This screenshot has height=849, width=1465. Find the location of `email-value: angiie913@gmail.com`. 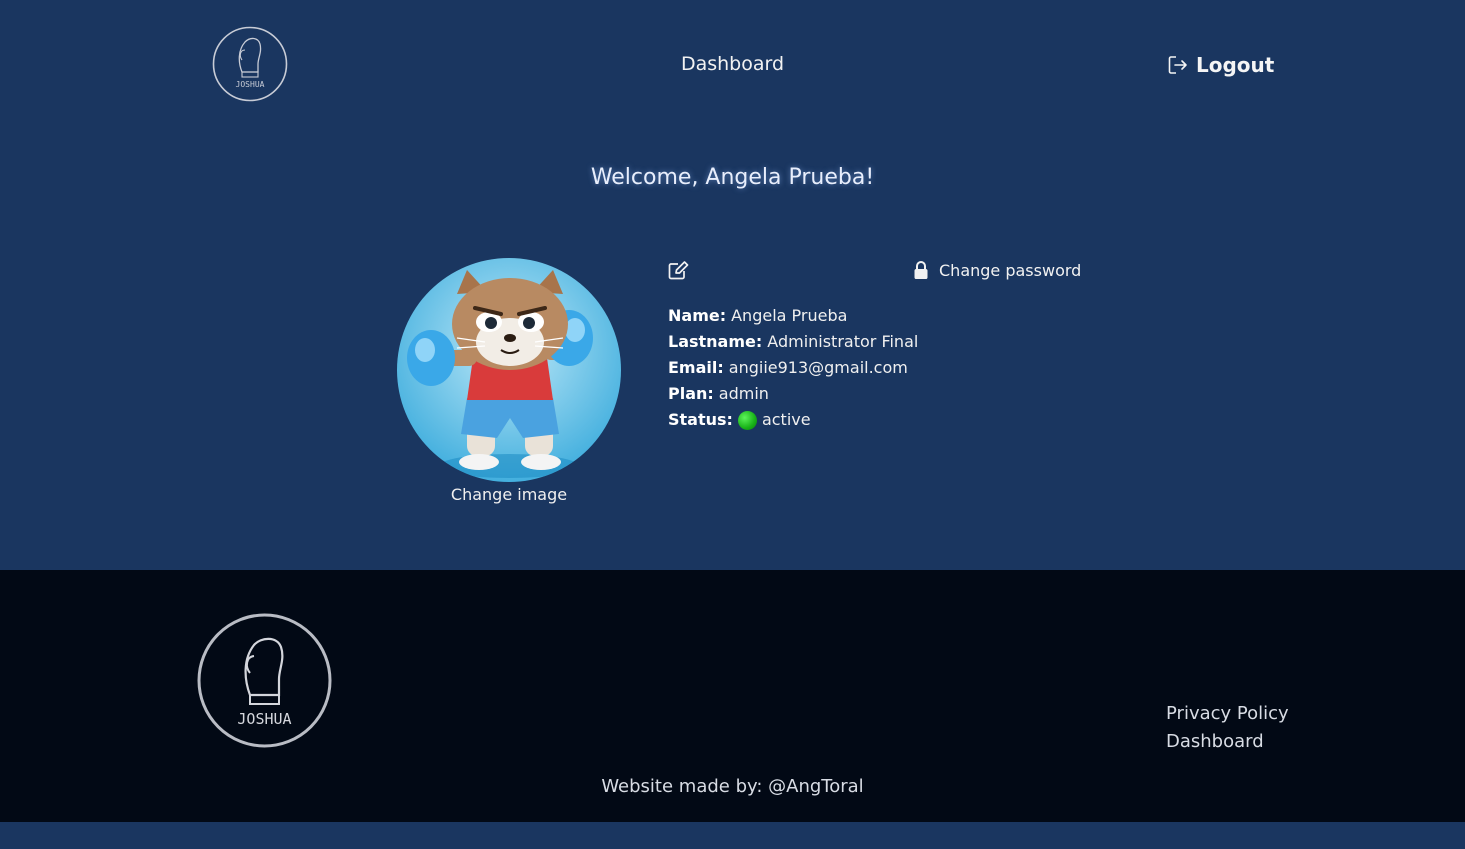

email-value: angiie913@gmail.com is located at coordinates (818, 367).